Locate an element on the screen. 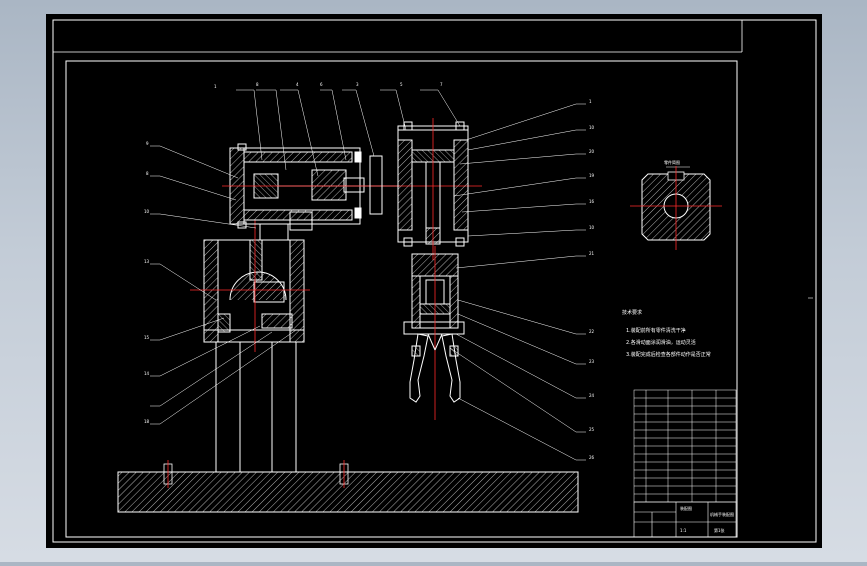  balloon-left-5: 15 is located at coordinates (147, 337).